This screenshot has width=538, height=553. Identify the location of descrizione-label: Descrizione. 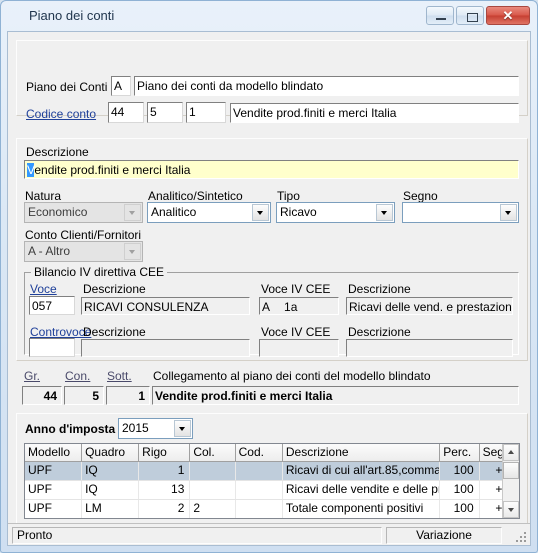
(57, 152).